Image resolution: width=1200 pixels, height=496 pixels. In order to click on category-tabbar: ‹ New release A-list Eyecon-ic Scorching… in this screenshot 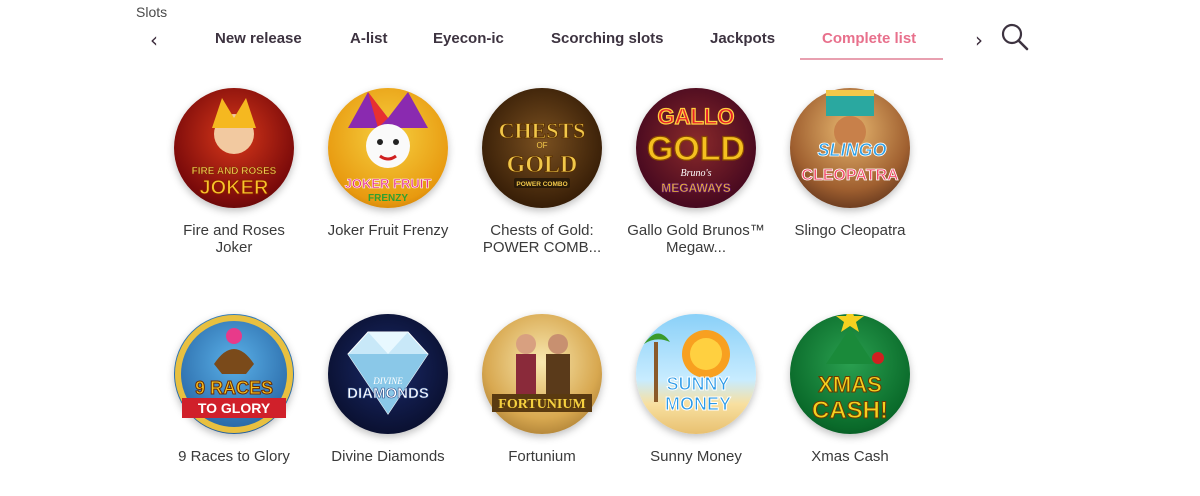, I will do `click(590, 41)`.